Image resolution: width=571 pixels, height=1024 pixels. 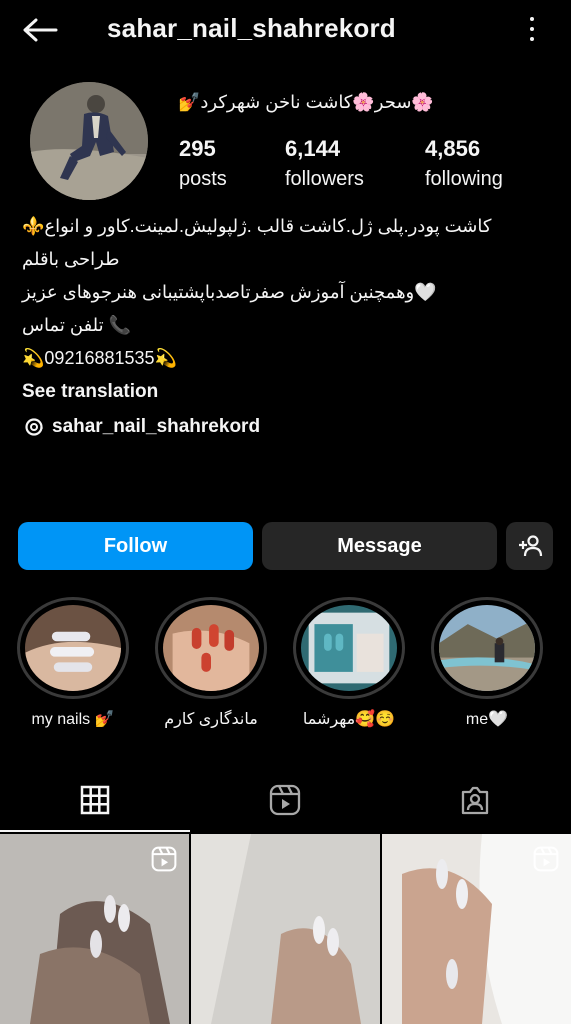 What do you see at coordinates (77, 325) in the screenshot?
I see `bio-line: 📞 تلفن تماس` at bounding box center [77, 325].